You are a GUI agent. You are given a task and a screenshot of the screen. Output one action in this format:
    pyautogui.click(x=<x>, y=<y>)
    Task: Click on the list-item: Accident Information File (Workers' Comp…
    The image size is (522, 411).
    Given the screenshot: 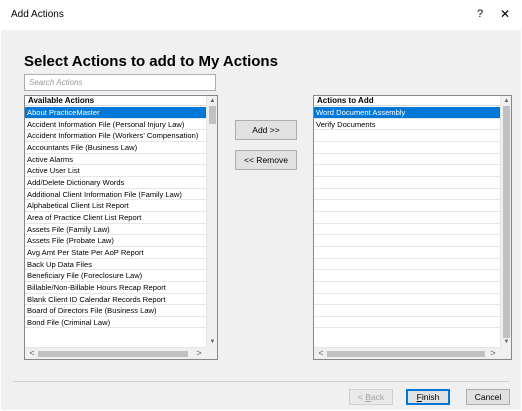 What is the action you would take?
    pyautogui.click(x=115, y=136)
    